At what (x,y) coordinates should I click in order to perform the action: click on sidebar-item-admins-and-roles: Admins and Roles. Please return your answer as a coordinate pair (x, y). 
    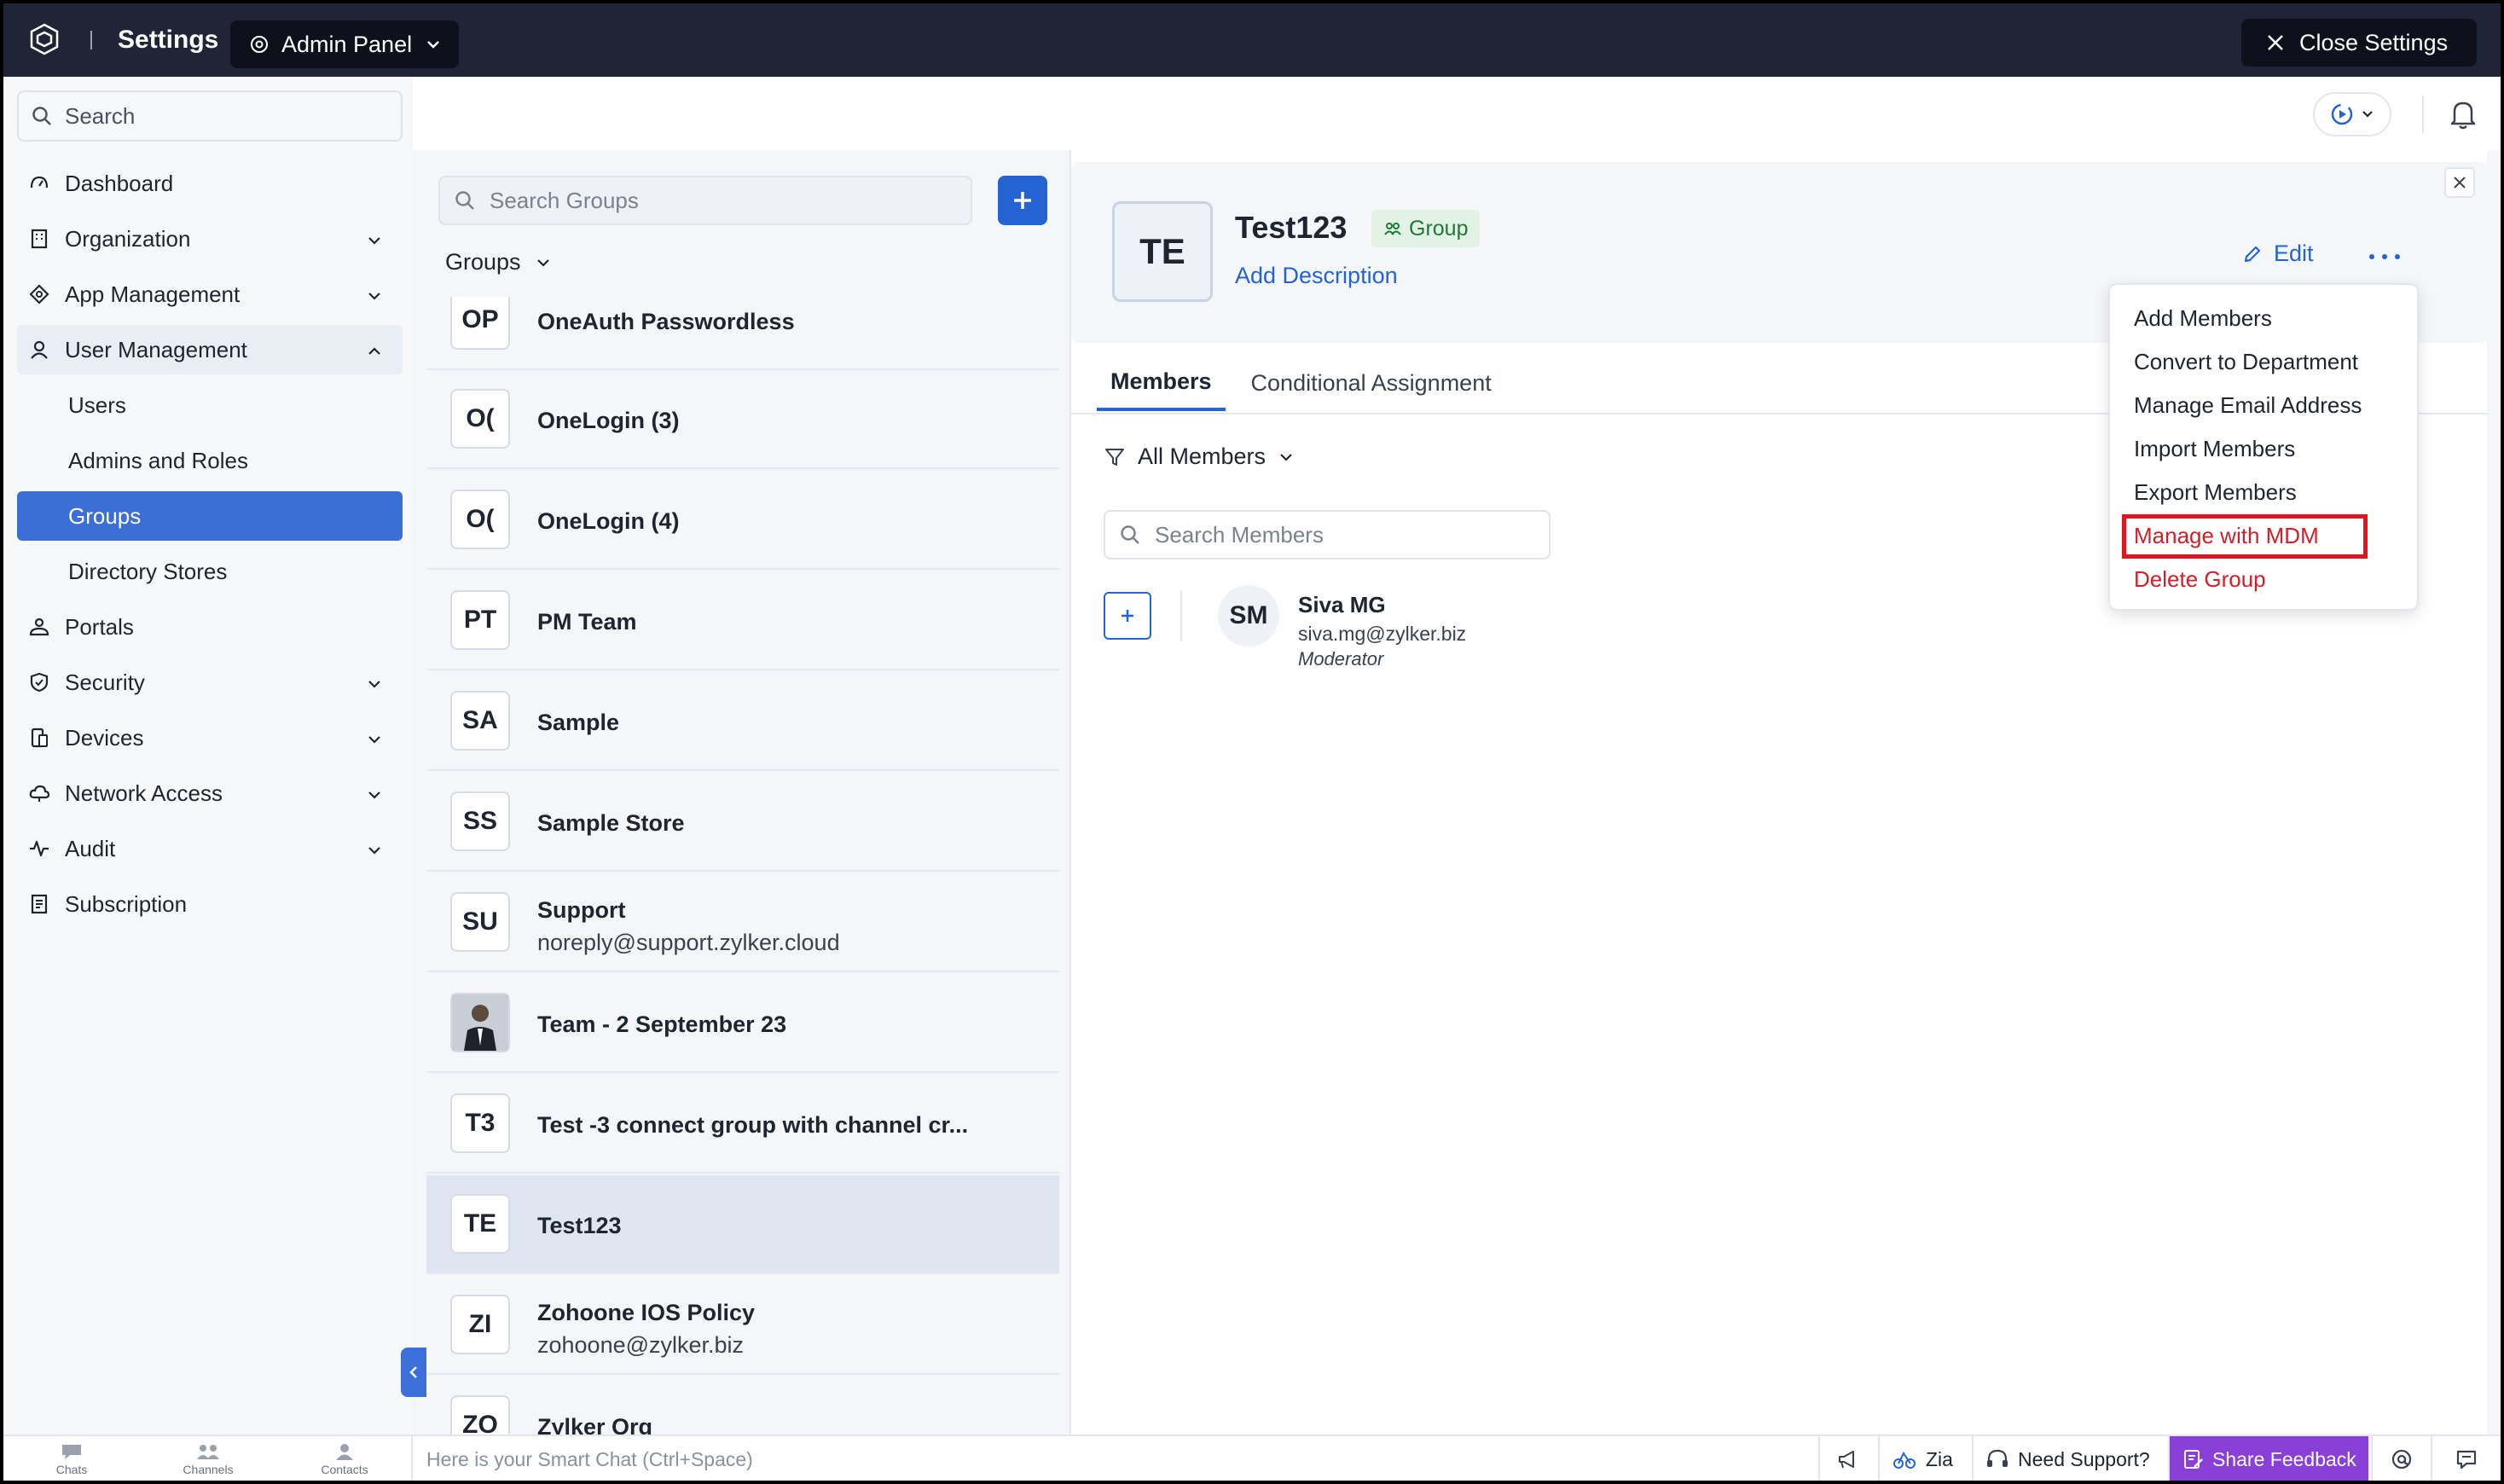
    Looking at the image, I should click on (210, 460).